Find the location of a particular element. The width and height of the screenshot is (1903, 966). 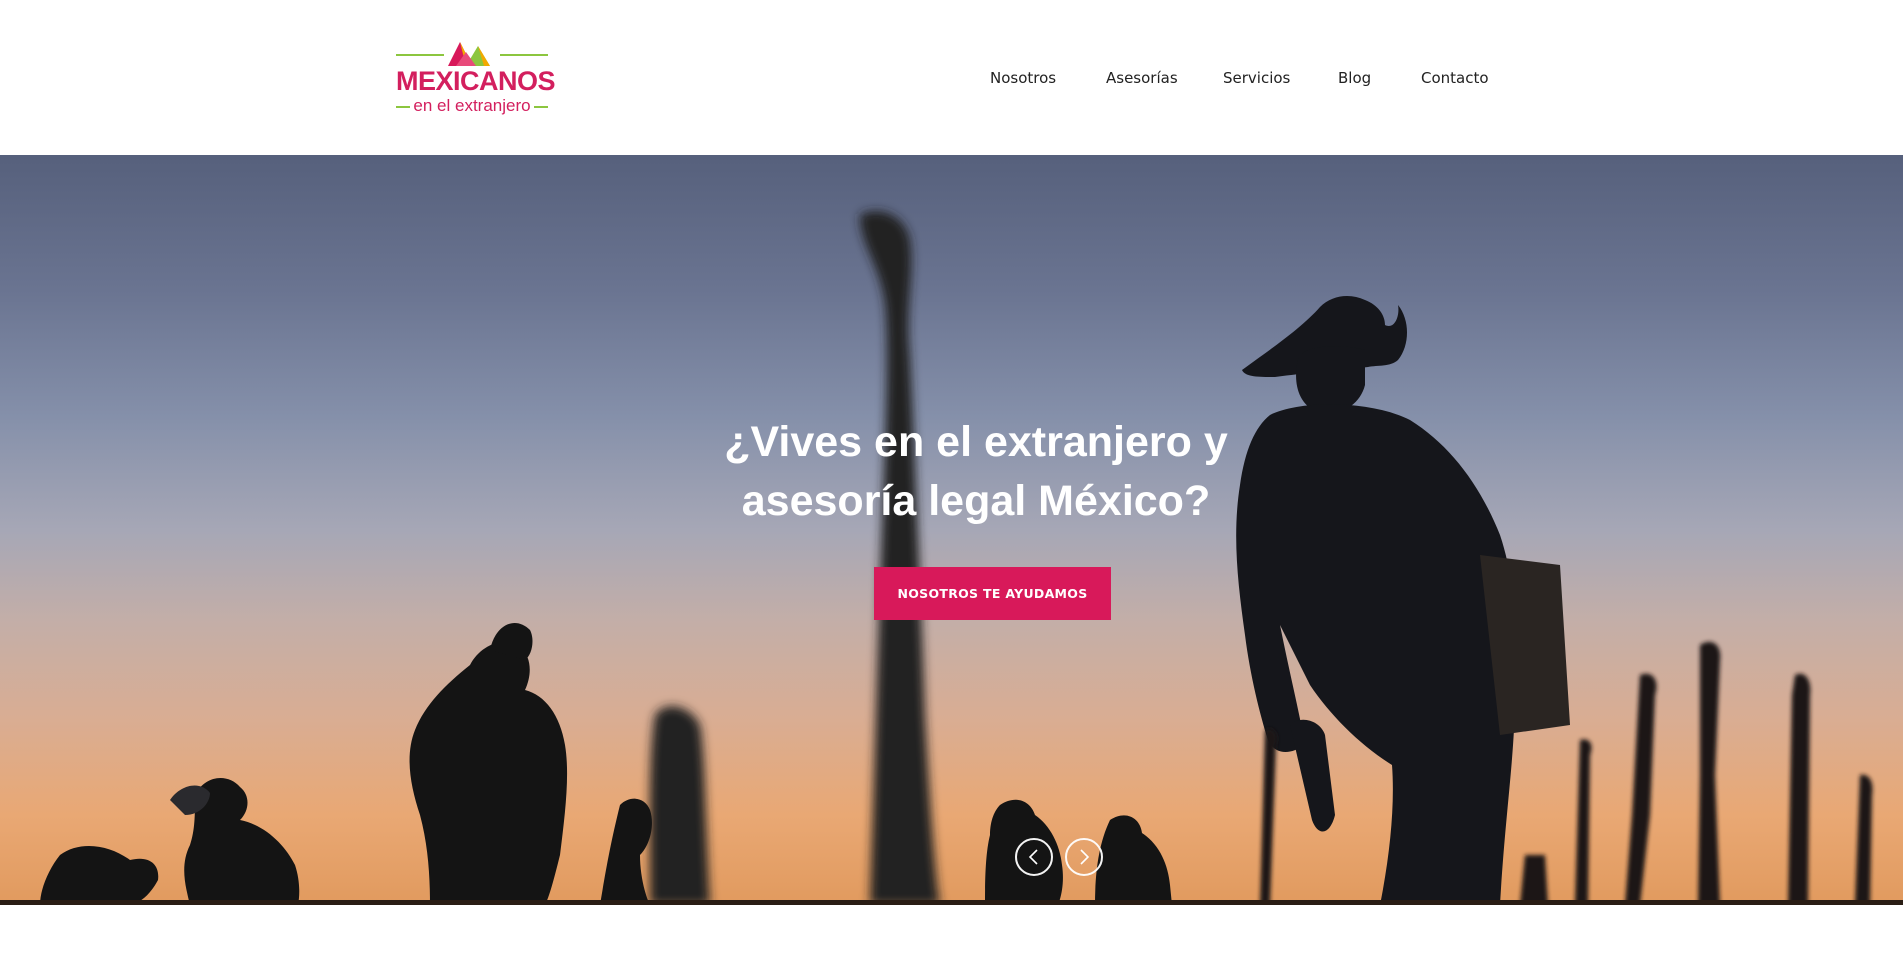

nav-item-contacto: Contacto is located at coordinates (1455, 78).